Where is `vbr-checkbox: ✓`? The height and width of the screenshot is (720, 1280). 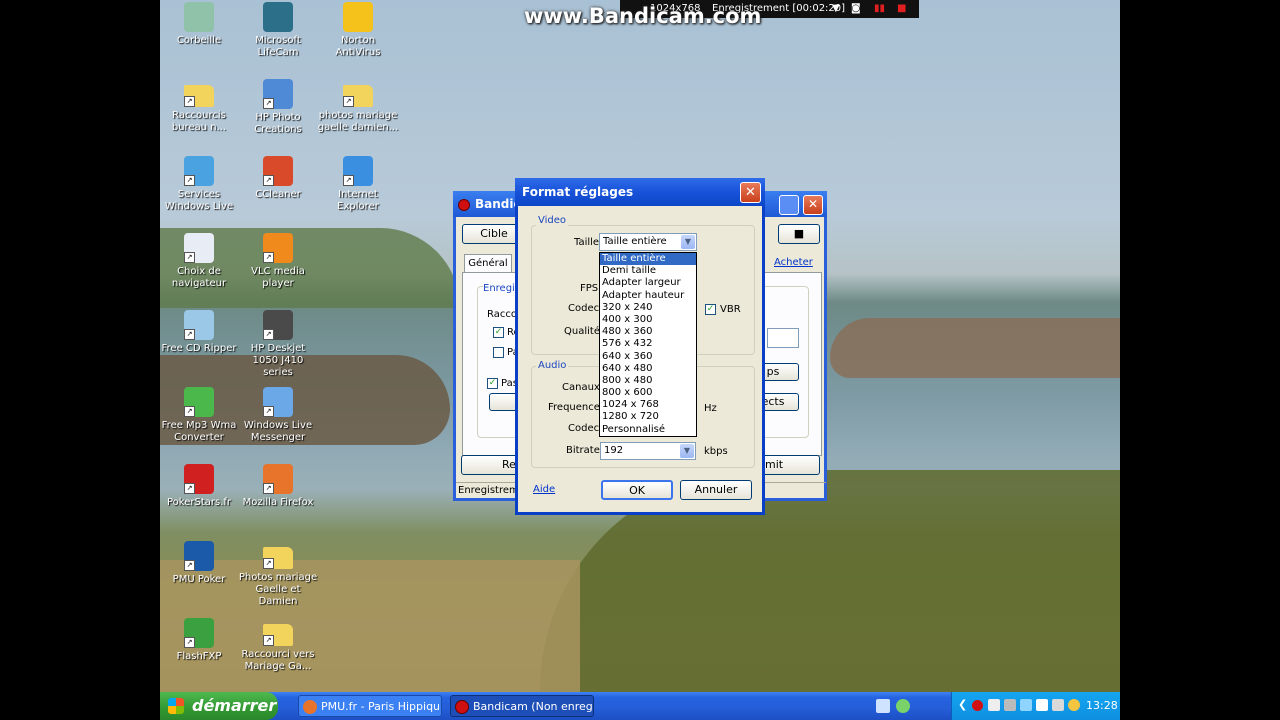 vbr-checkbox: ✓ is located at coordinates (710, 309).